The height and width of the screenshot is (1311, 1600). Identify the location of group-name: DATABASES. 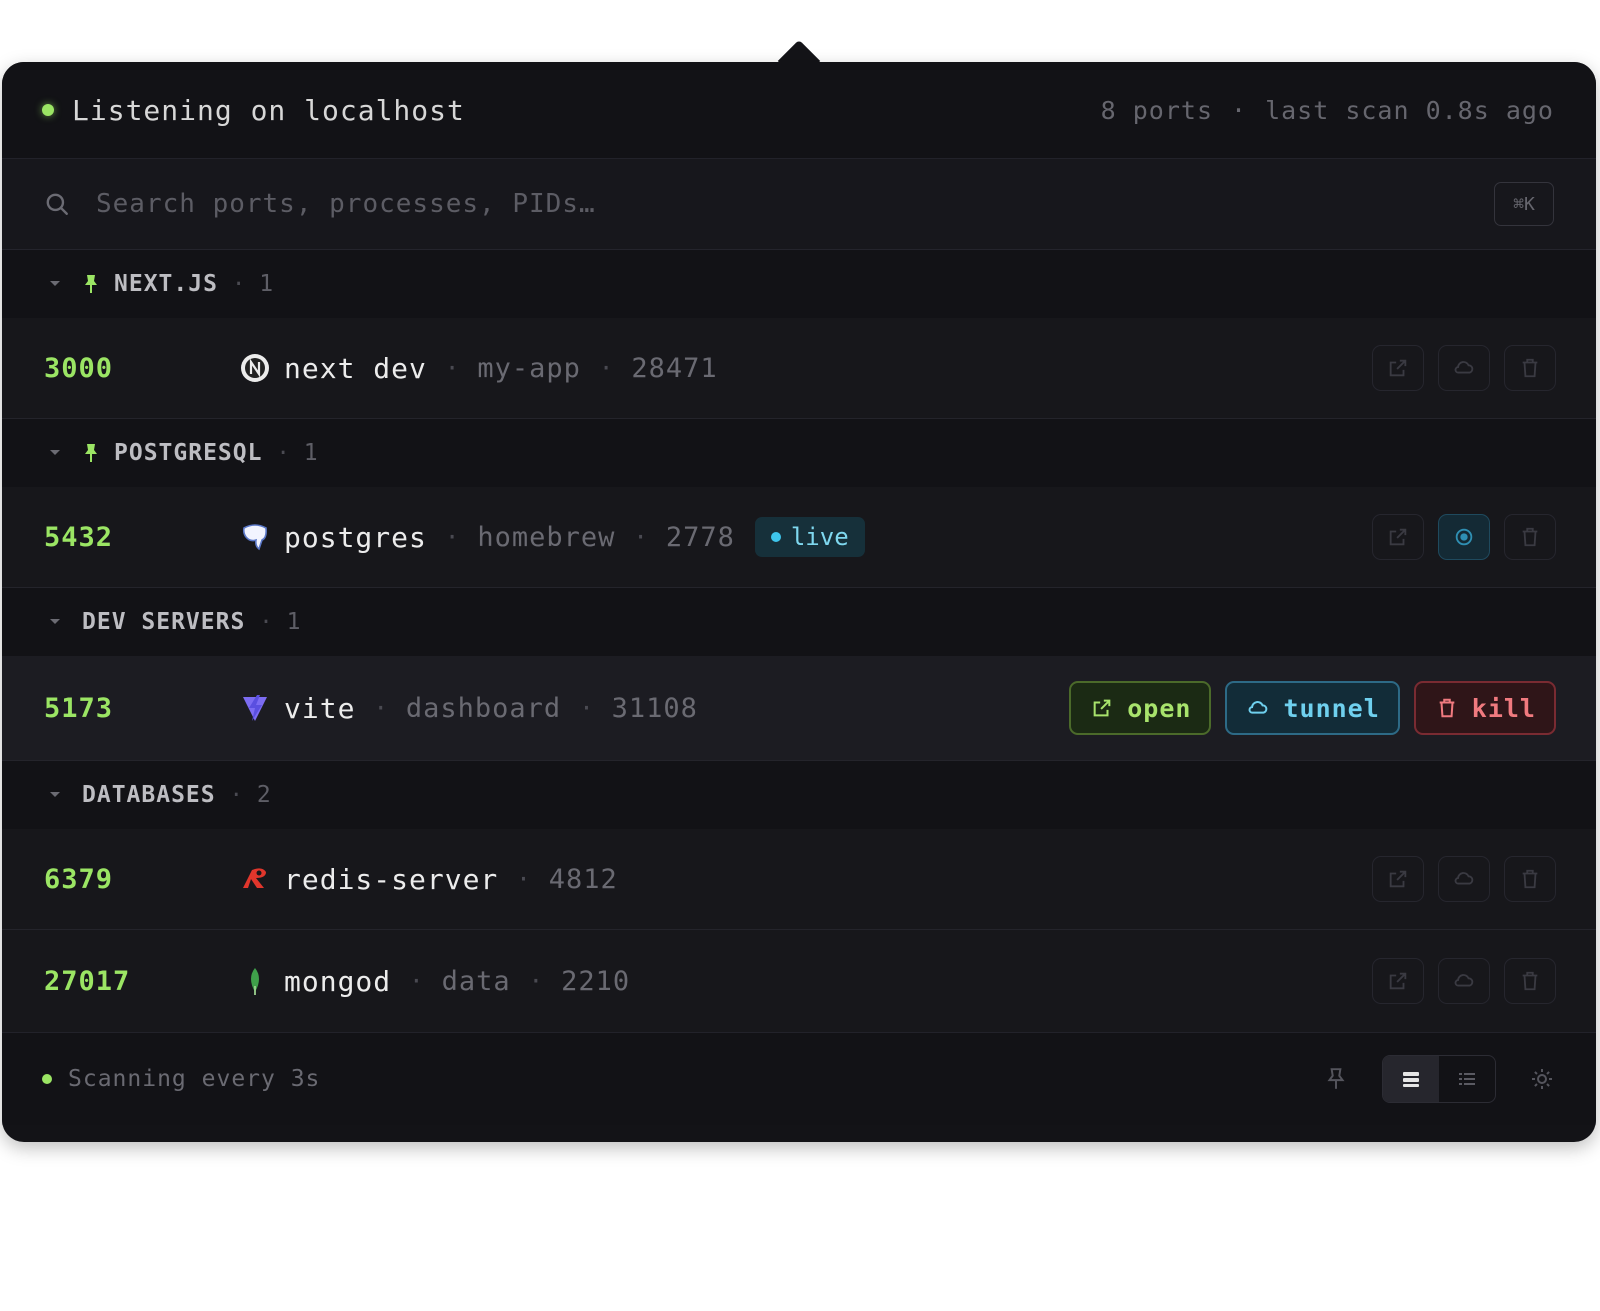
(149, 795).